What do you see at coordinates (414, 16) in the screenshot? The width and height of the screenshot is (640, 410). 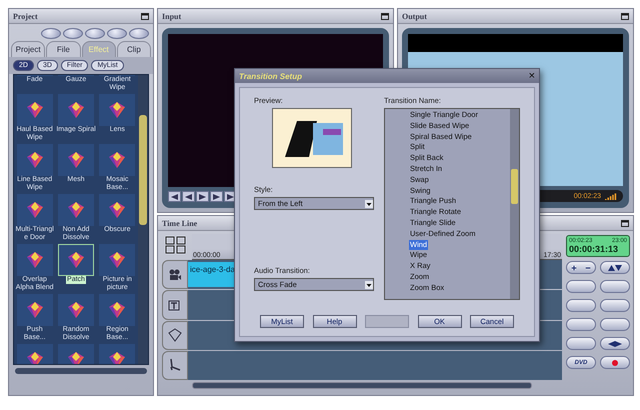 I see `panel-title: Output` at bounding box center [414, 16].